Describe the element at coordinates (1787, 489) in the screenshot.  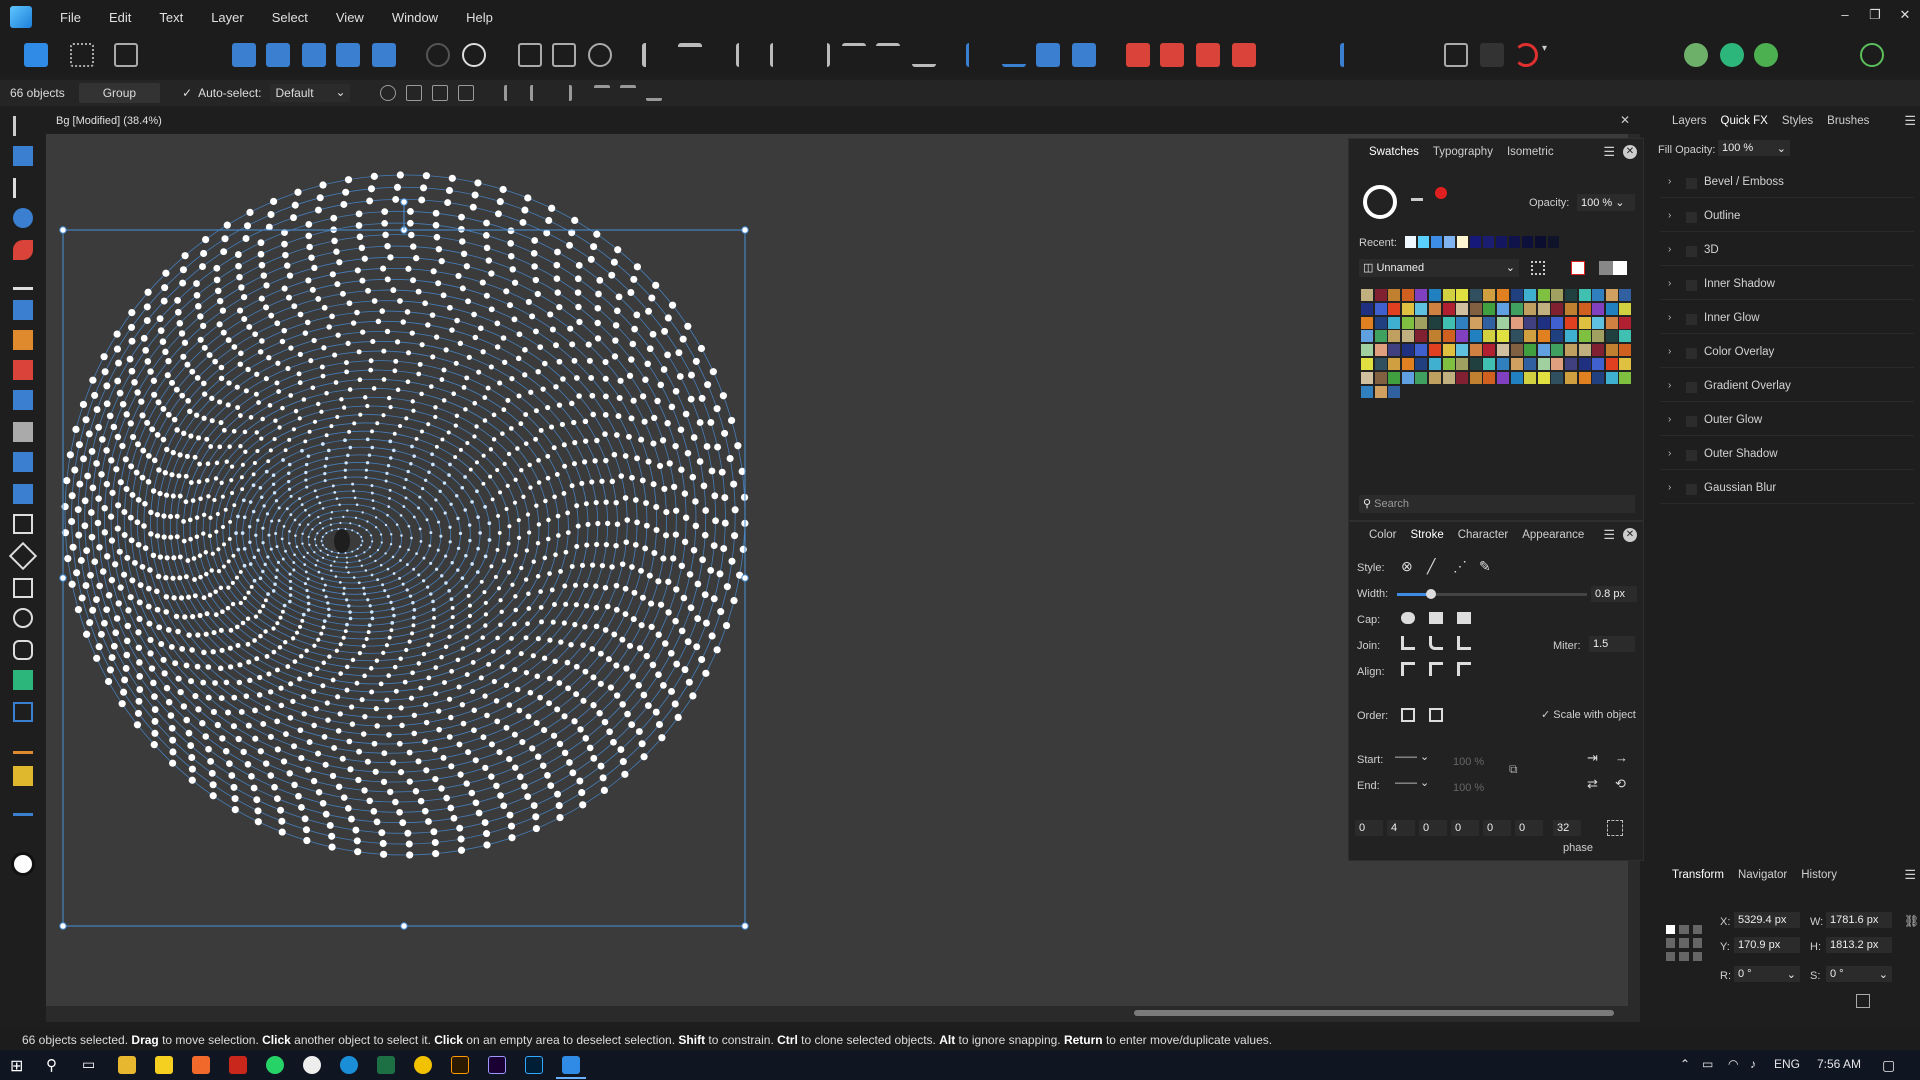
I see `fx-row: › Gaussian Blur` at that location.